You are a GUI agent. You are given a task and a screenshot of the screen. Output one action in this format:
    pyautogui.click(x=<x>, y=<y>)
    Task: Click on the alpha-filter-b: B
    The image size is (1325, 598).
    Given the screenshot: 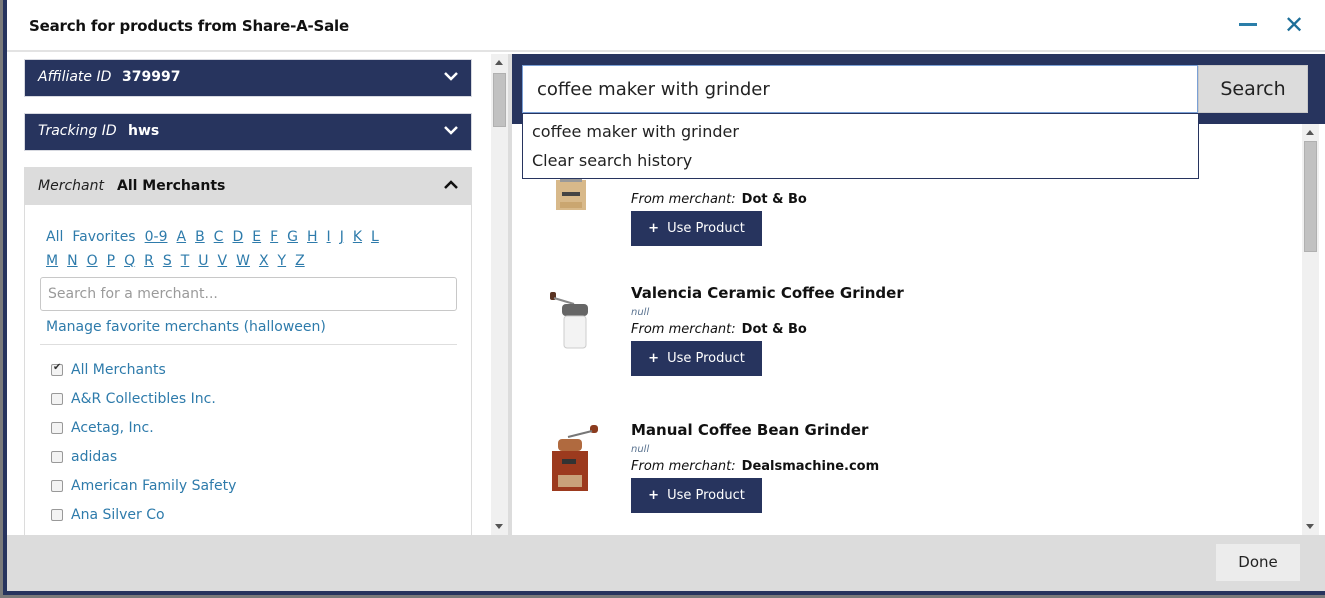 What is the action you would take?
    pyautogui.click(x=200, y=237)
    